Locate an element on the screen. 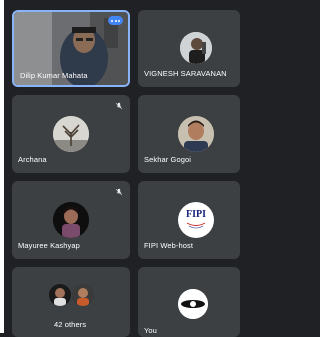  participant-tile: Archana is located at coordinates (71, 134).